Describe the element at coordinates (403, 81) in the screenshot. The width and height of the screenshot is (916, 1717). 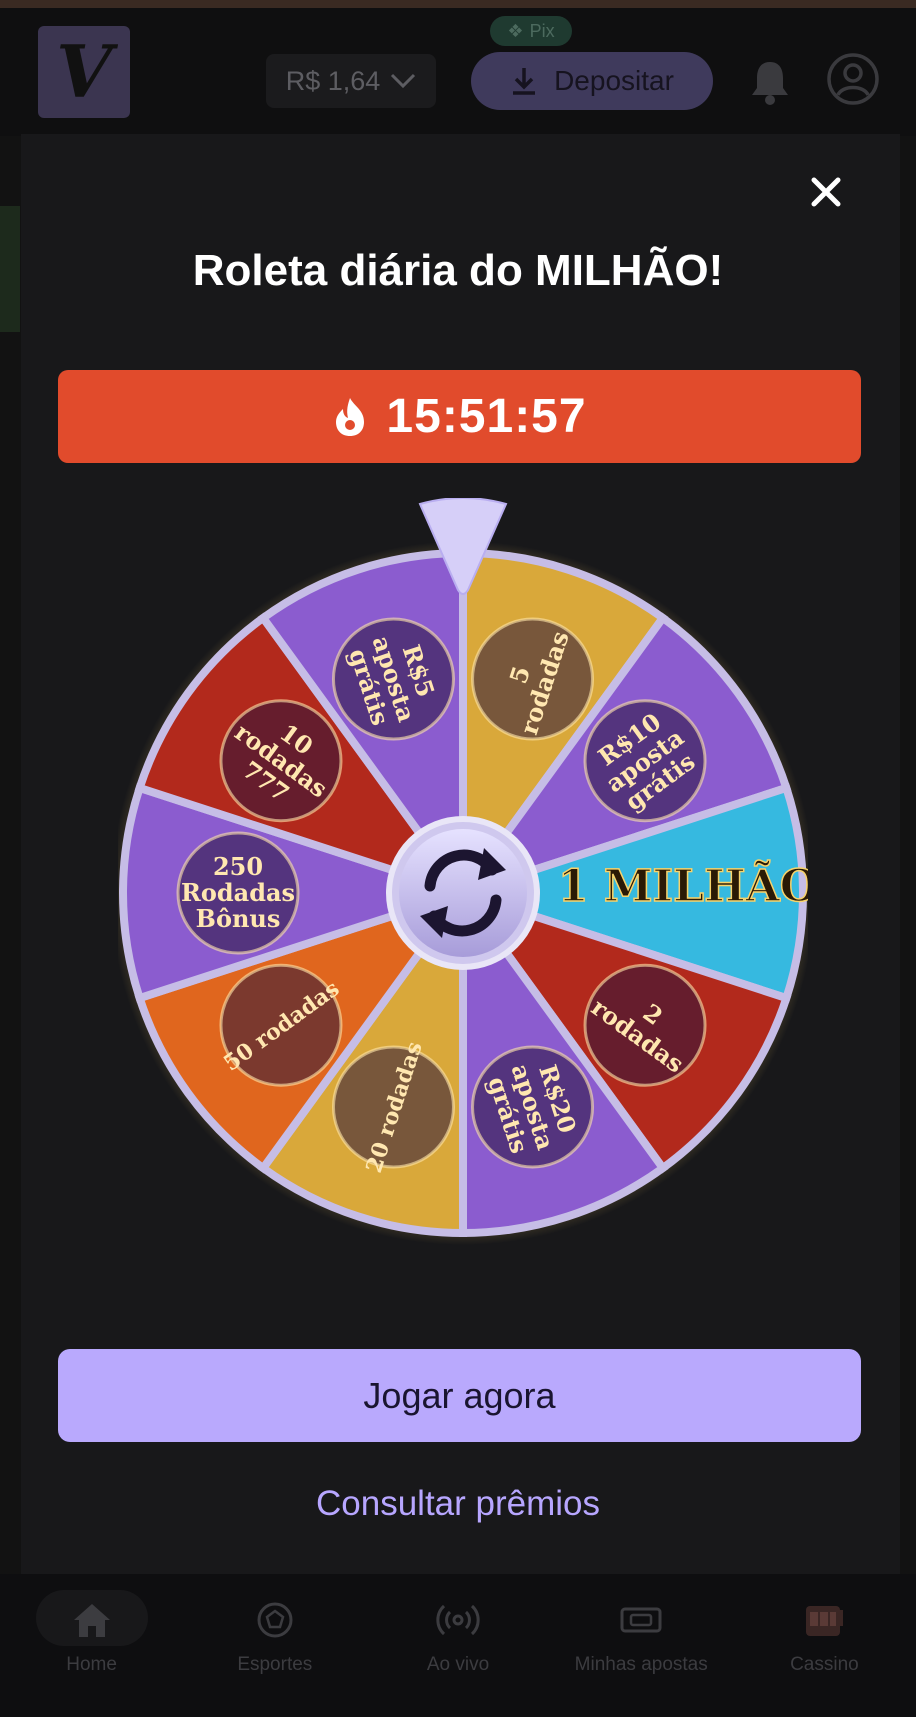
I see `chevron-down-icon` at that location.